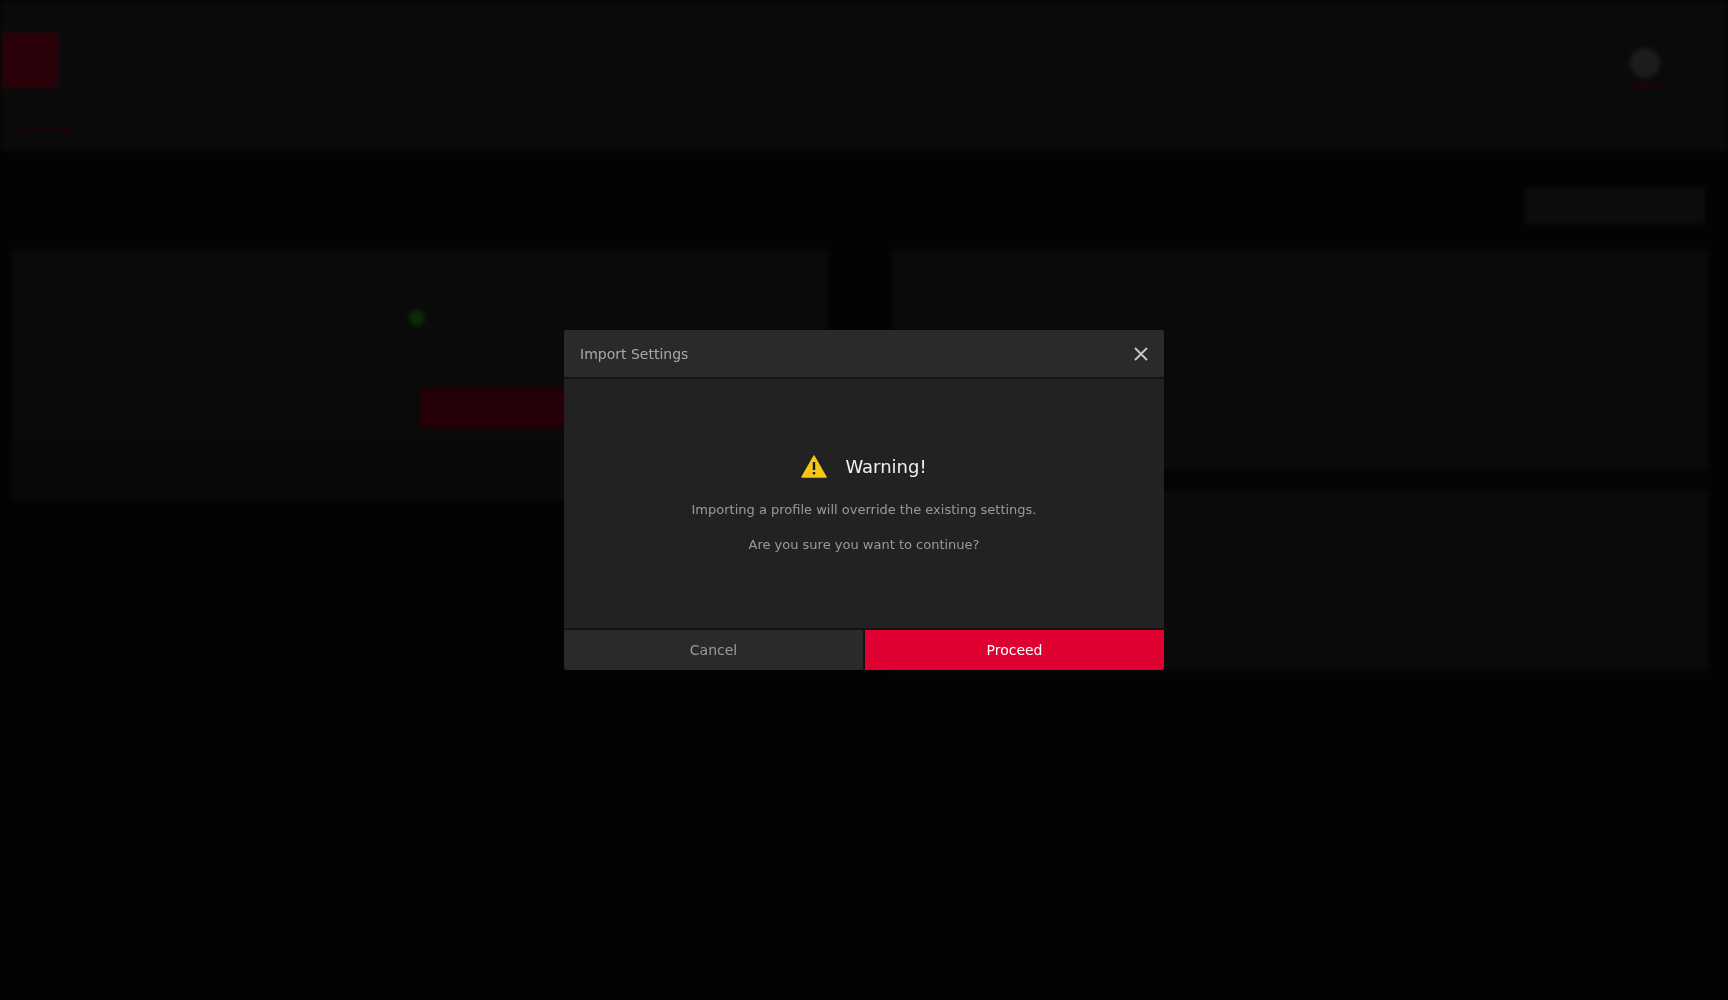  I want to click on dialog-title: Import Settings, so click(634, 353).